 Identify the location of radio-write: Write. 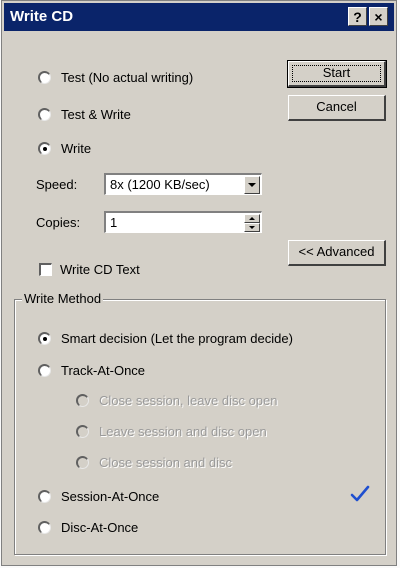
(64, 148).